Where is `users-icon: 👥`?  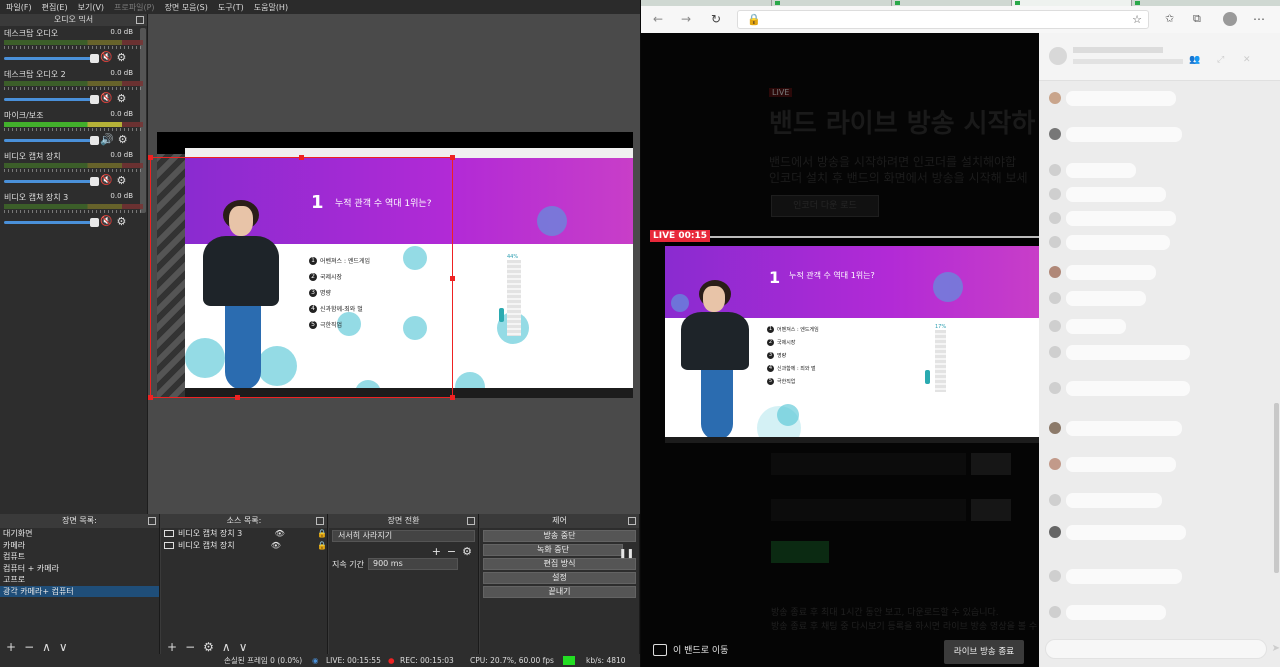 users-icon: 👥 is located at coordinates (1194, 60).